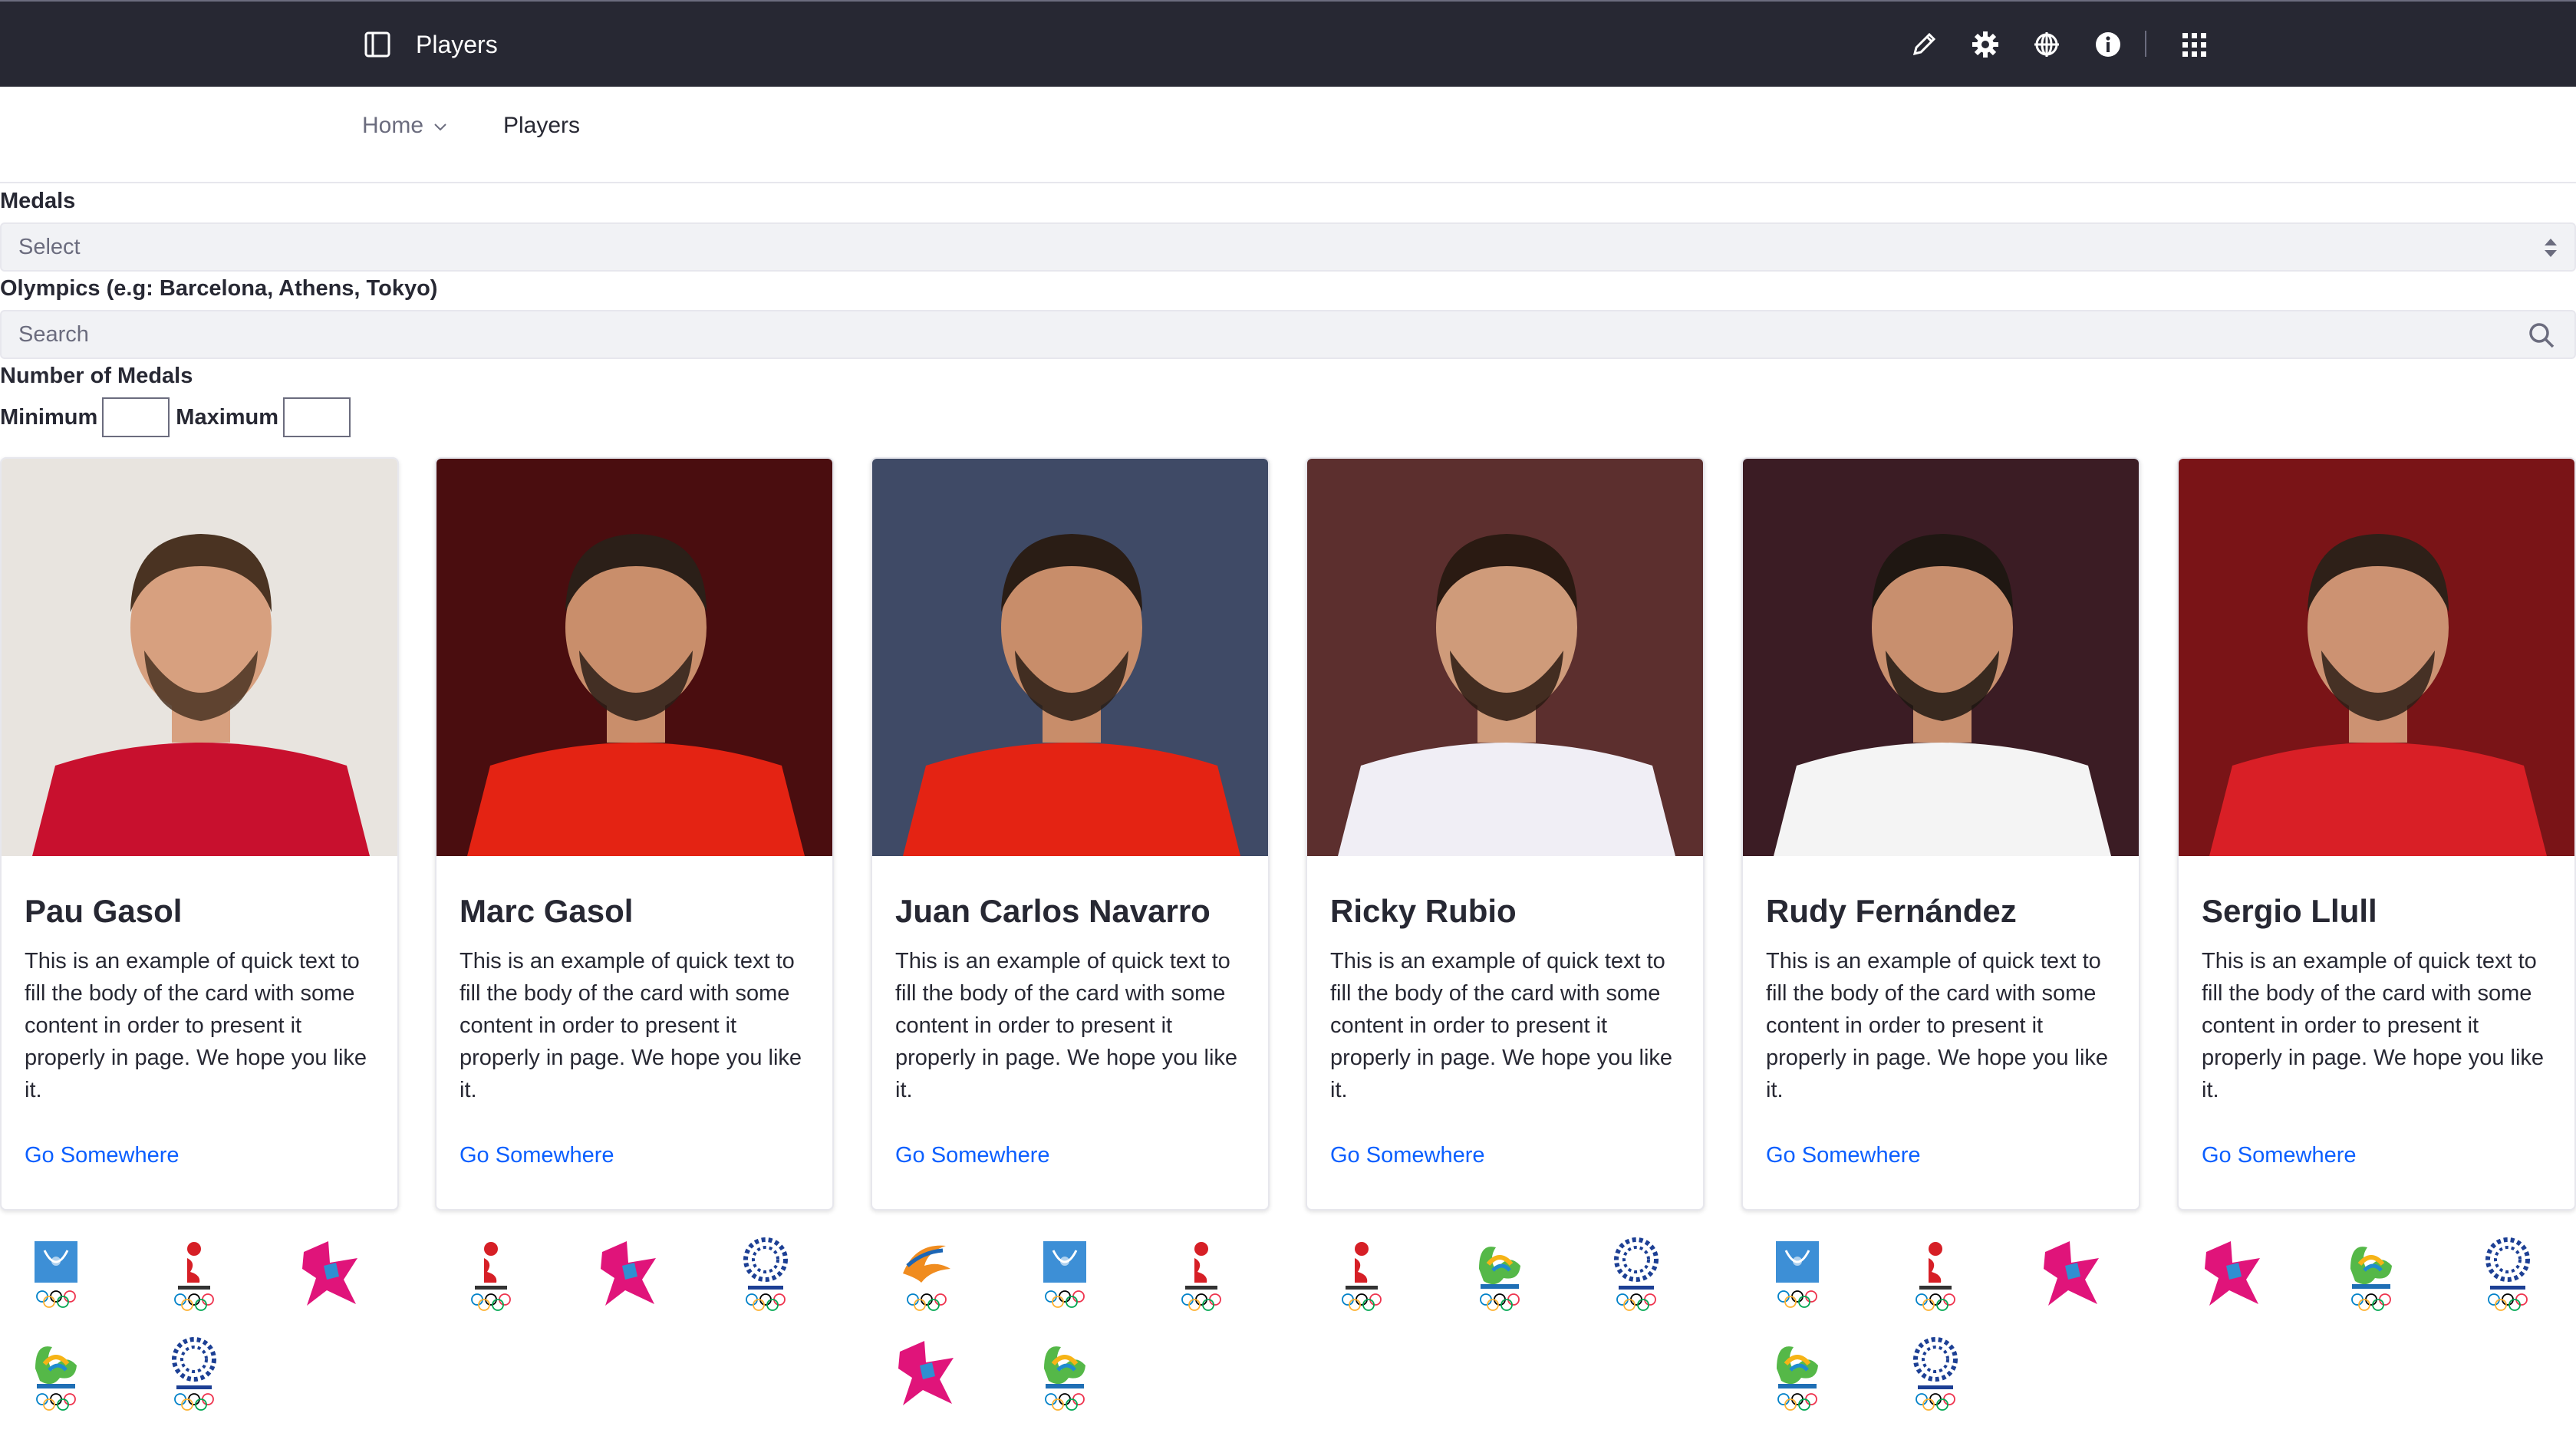 The height and width of the screenshot is (1456, 2576). Describe the element at coordinates (377, 44) in the screenshot. I see `sidebar-toggle-icon` at that location.